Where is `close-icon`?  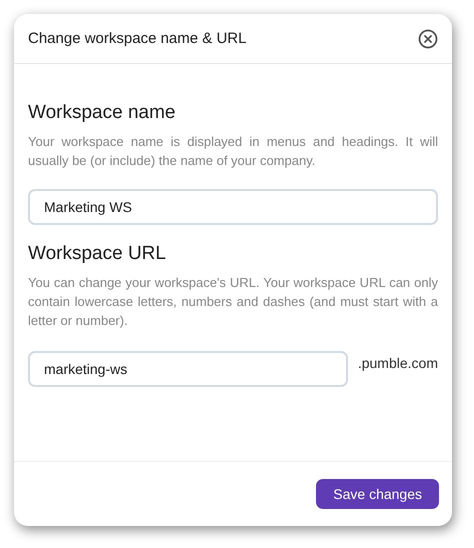 close-icon is located at coordinates (428, 38).